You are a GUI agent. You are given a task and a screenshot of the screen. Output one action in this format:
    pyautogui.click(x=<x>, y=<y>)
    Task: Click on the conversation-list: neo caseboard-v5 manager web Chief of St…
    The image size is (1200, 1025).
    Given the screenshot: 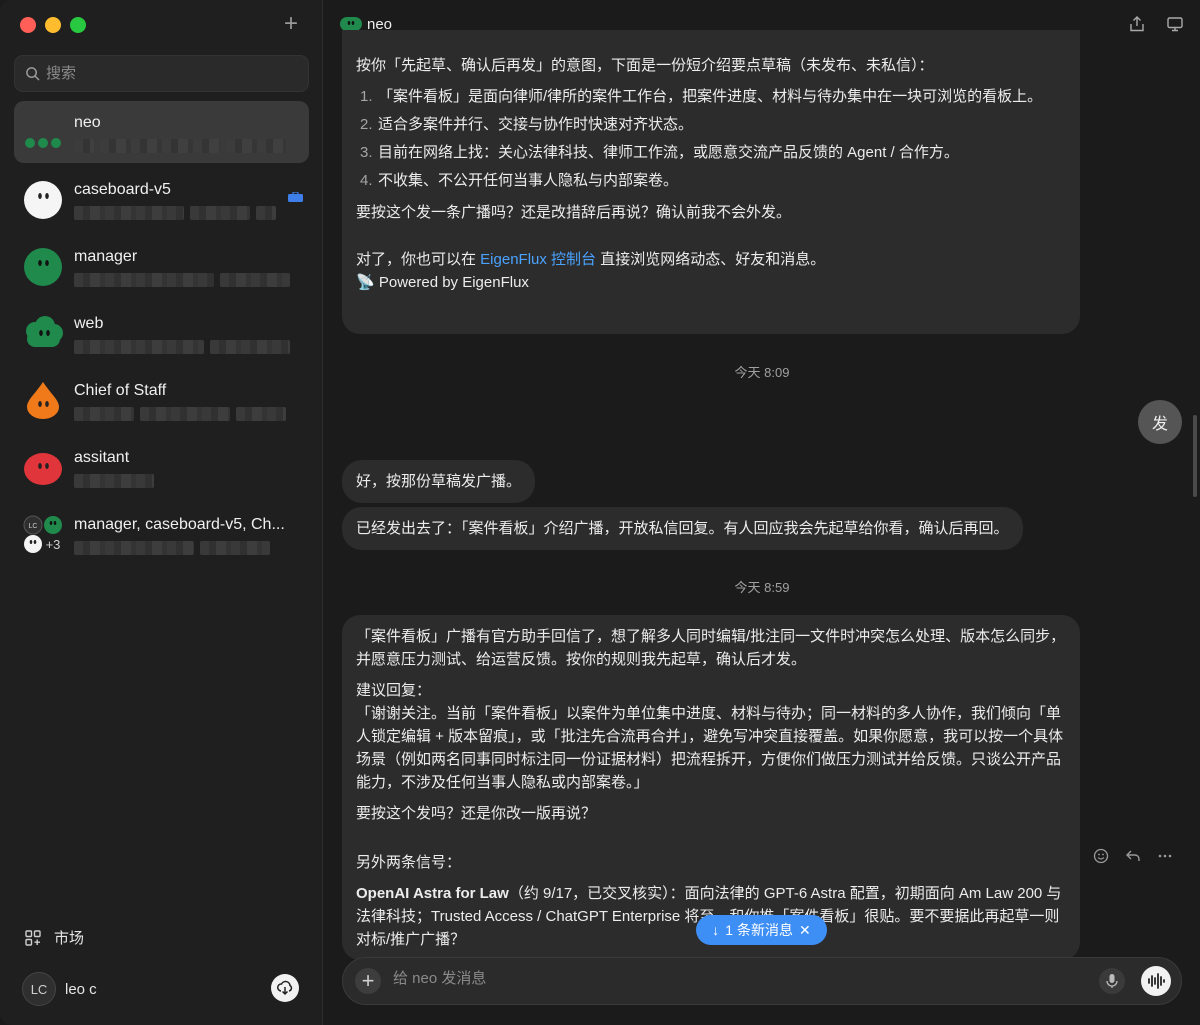 What is the action you would take?
    pyautogui.click(x=161, y=335)
    